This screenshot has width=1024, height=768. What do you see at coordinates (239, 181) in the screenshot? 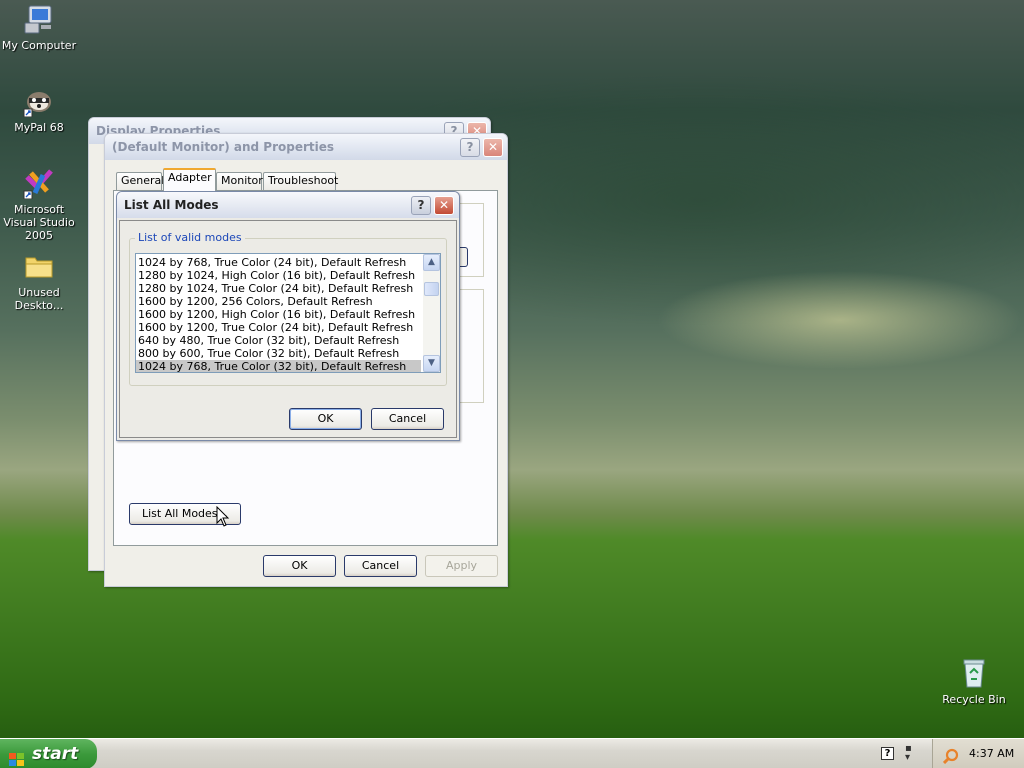
I see `tab-monitor: Monitor` at bounding box center [239, 181].